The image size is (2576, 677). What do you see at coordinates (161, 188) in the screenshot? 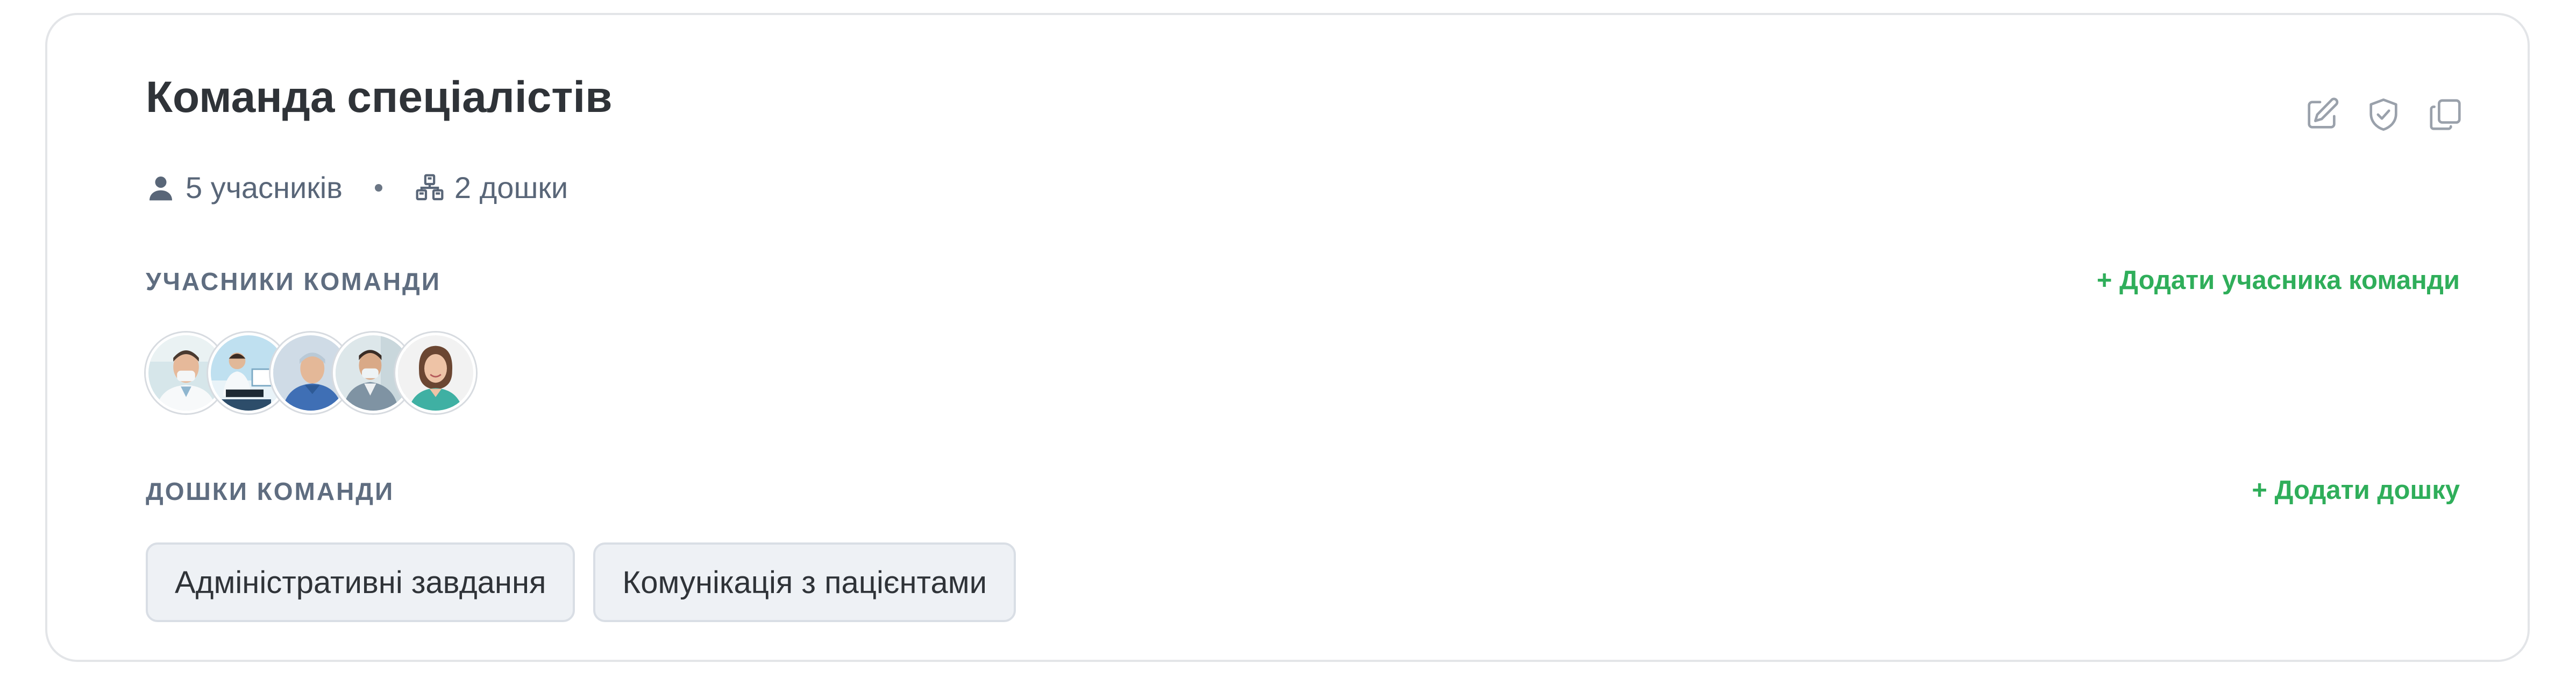
I see `user-icon` at bounding box center [161, 188].